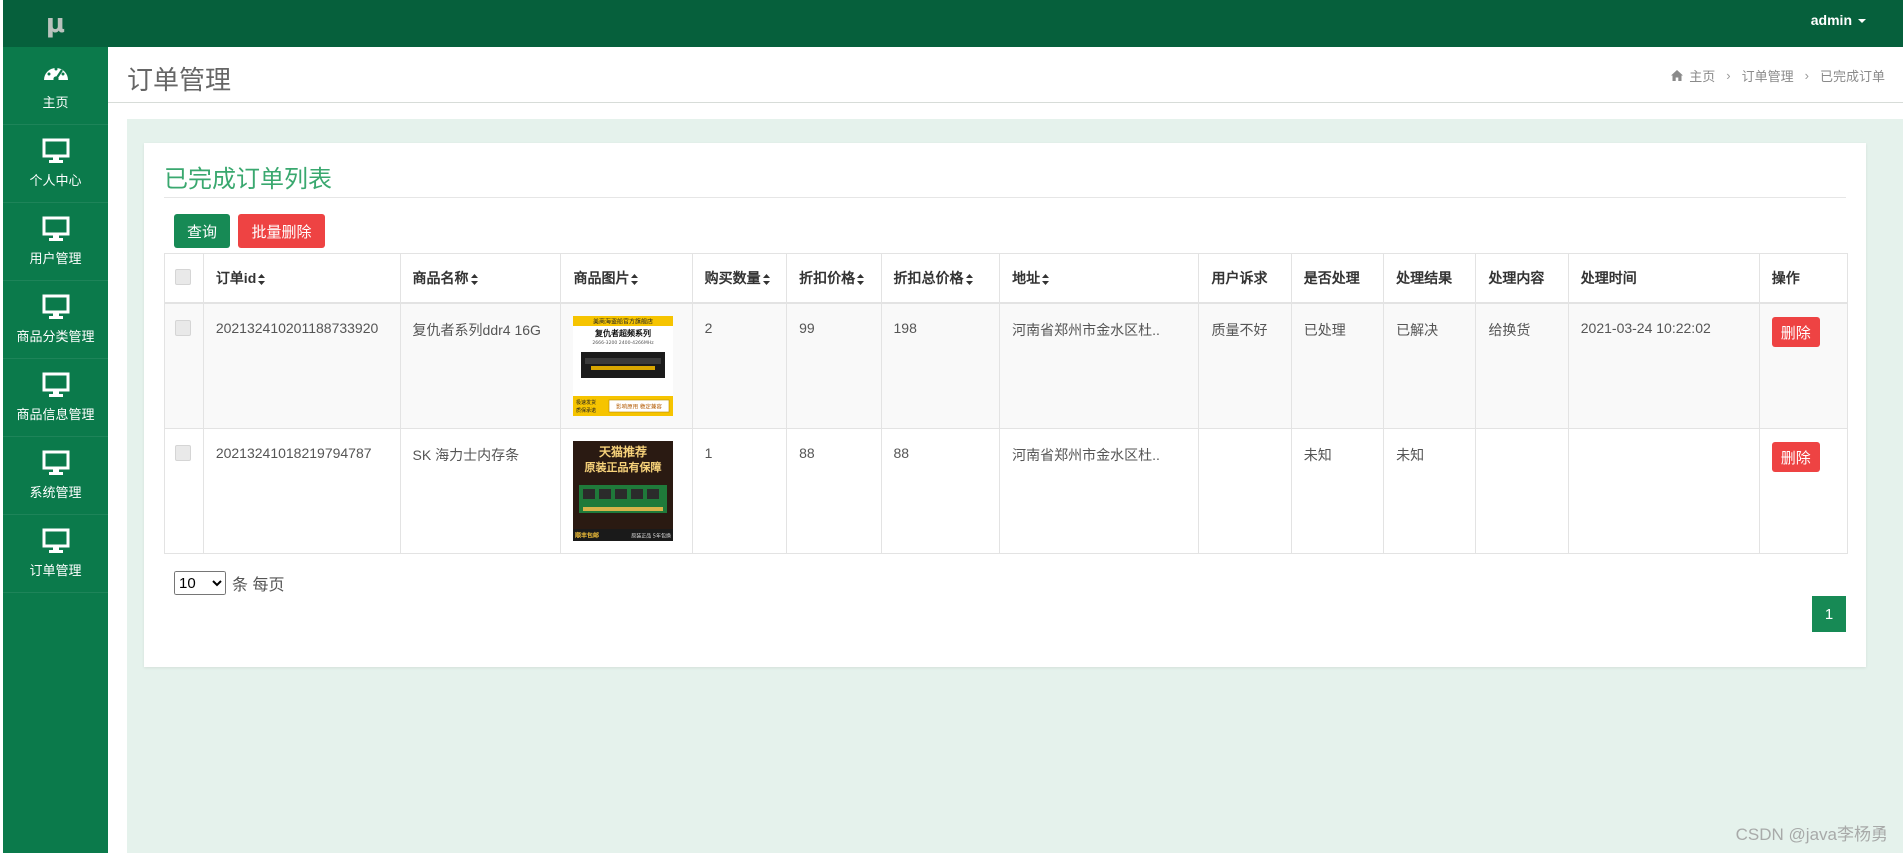 Image resolution: width=1903 pixels, height=853 pixels. I want to click on user-menu: admin, so click(1838, 20).